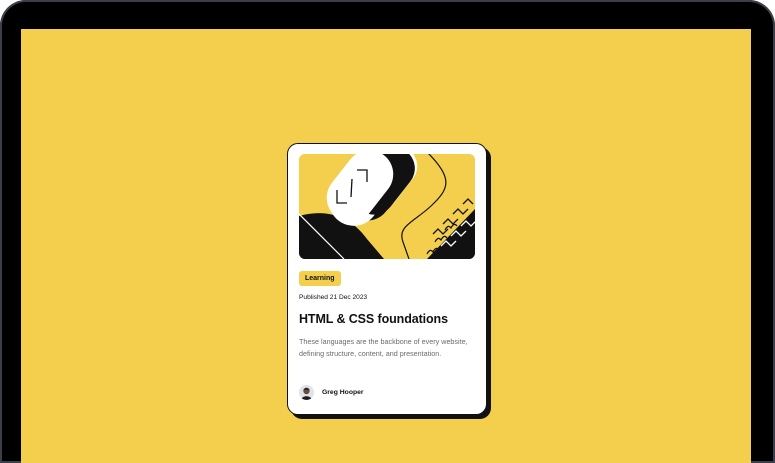 The image size is (775, 463). I want to click on category-badge: Learning, so click(320, 278).